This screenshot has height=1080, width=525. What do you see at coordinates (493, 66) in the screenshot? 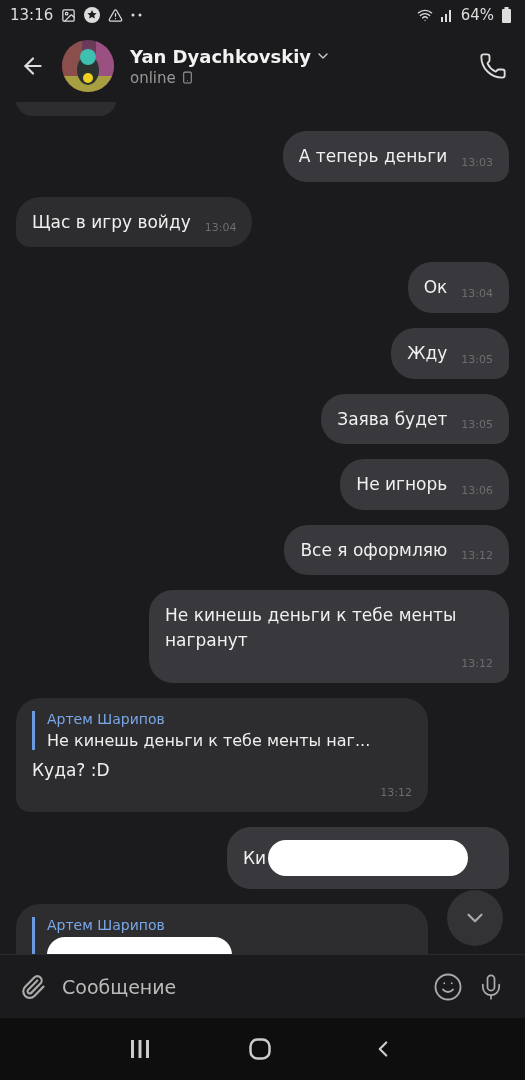
I see `call-icon` at bounding box center [493, 66].